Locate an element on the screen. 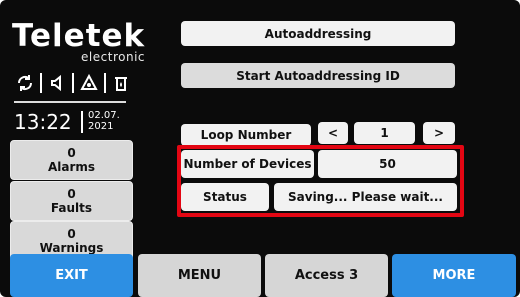  start-autoaddressing-button: Start Autoaddressing ID is located at coordinates (318, 75).